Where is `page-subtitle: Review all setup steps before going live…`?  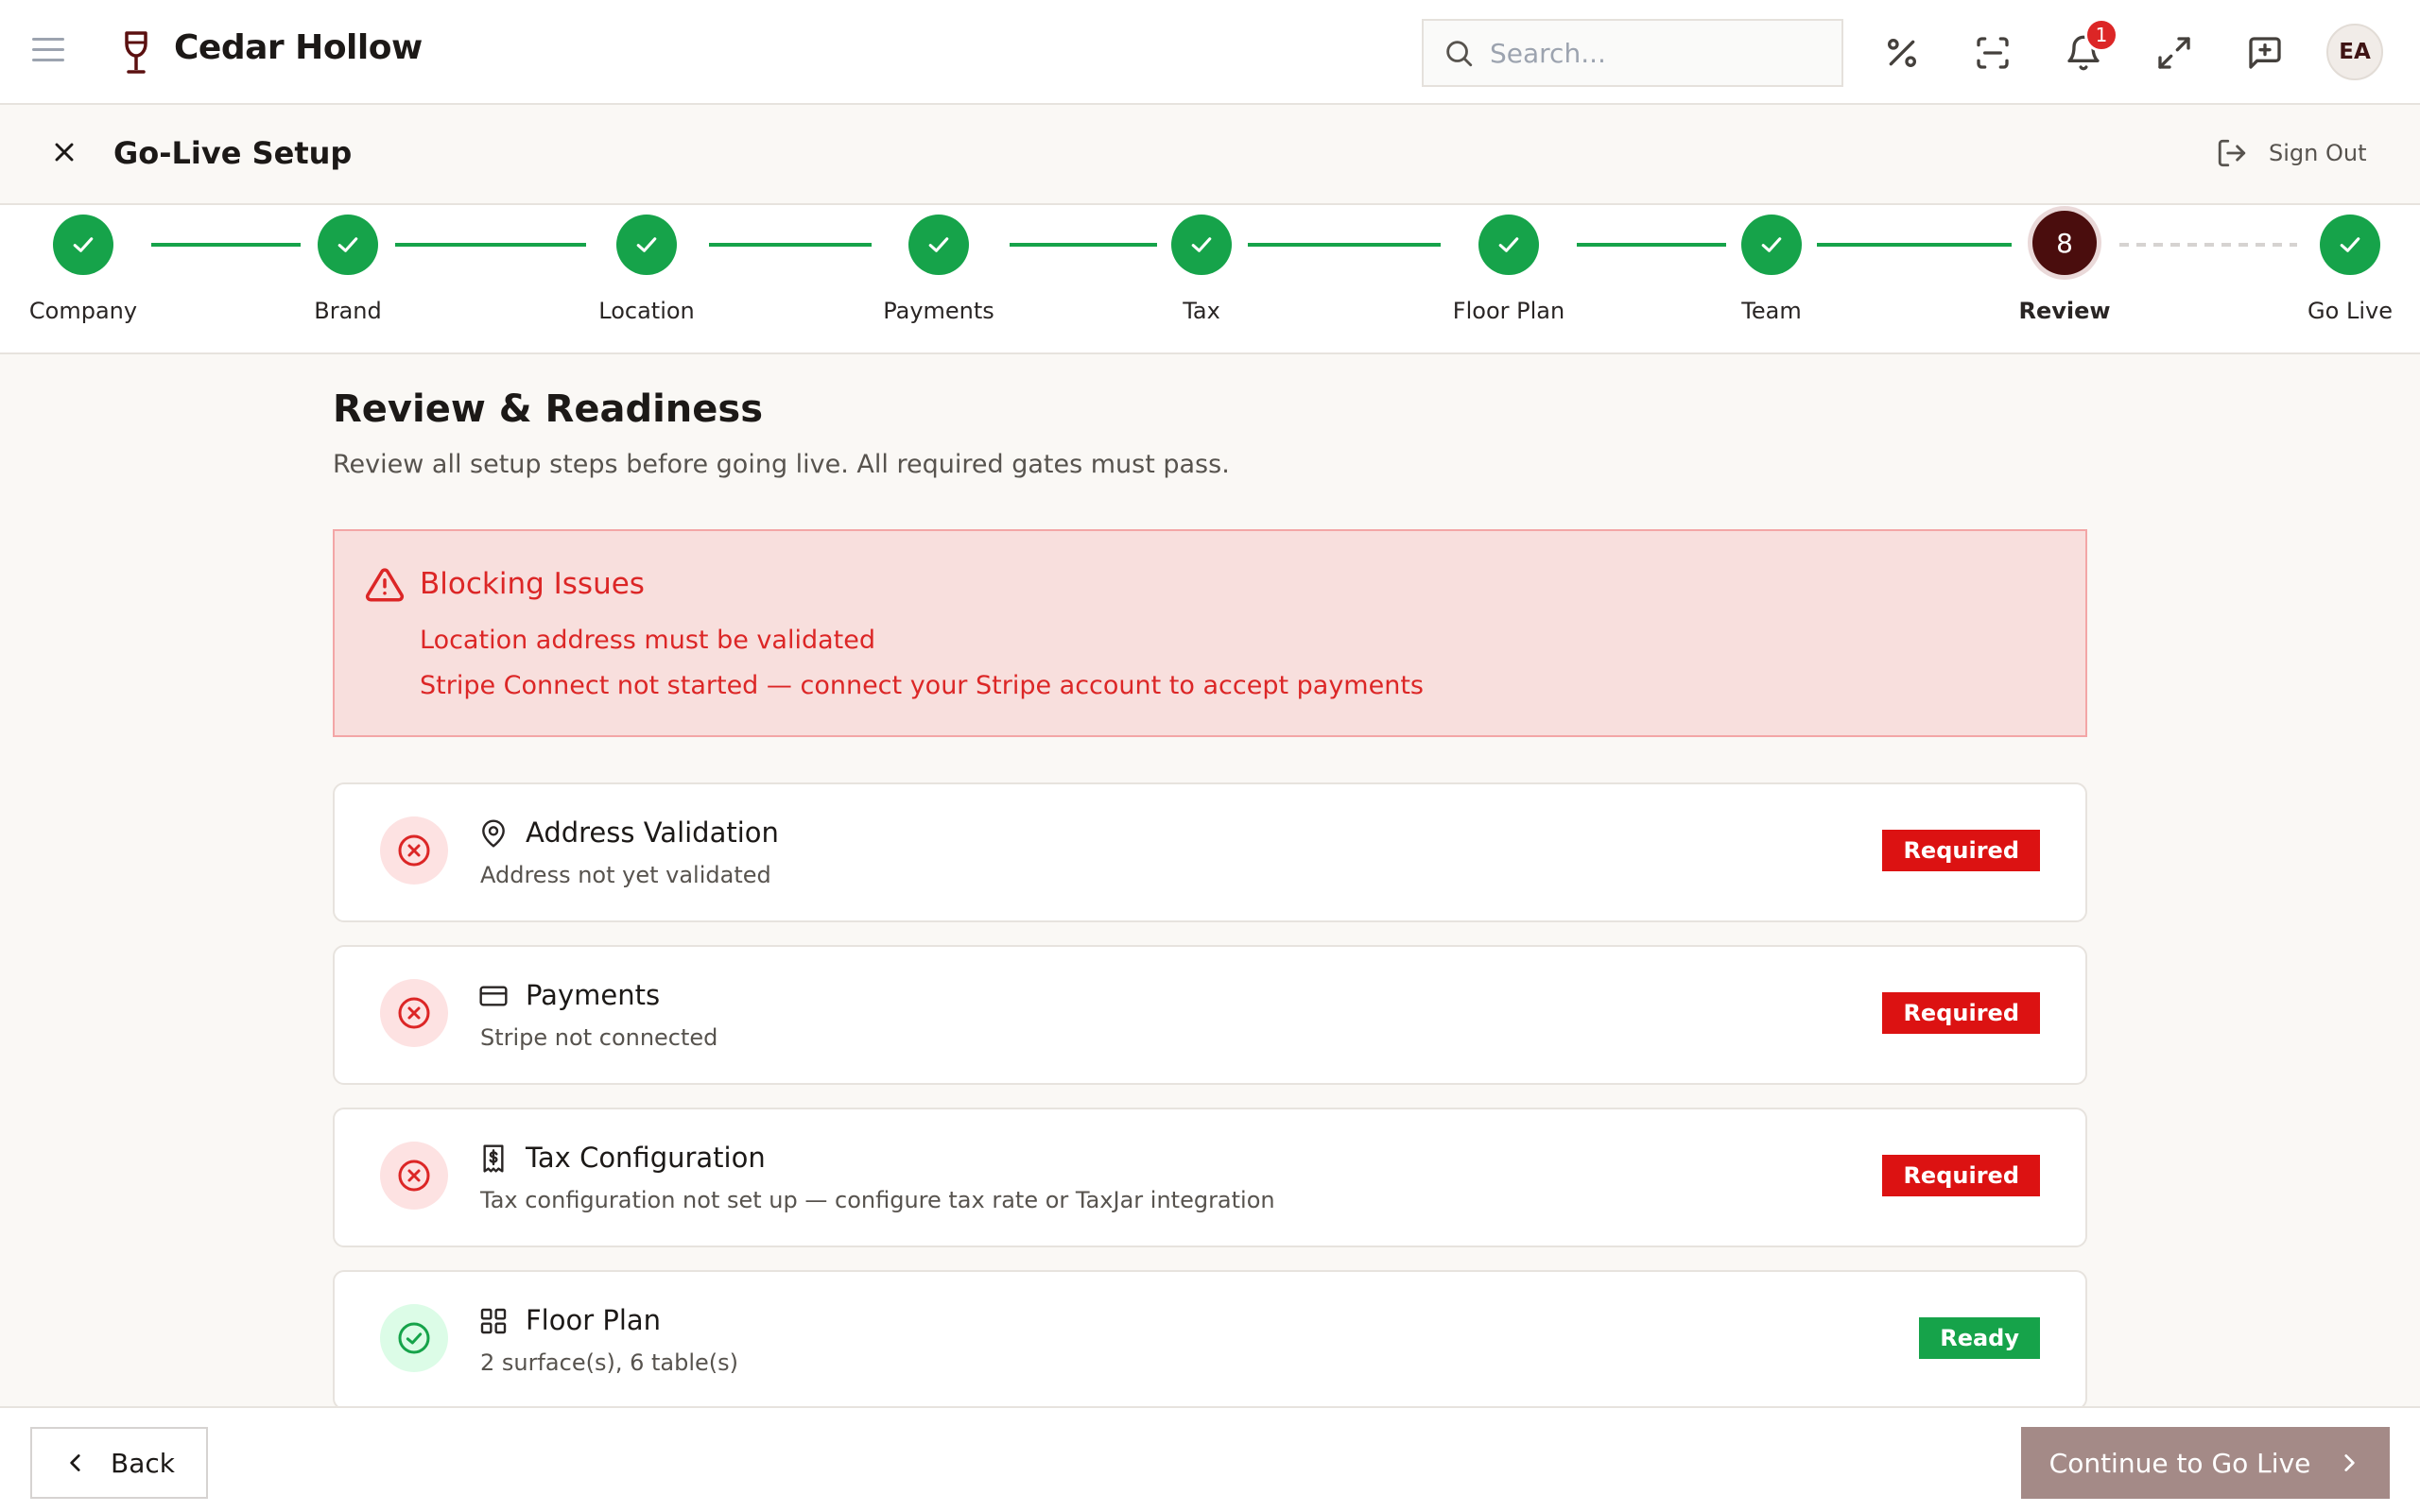 page-subtitle: Review all setup steps before going live… is located at coordinates (781, 464).